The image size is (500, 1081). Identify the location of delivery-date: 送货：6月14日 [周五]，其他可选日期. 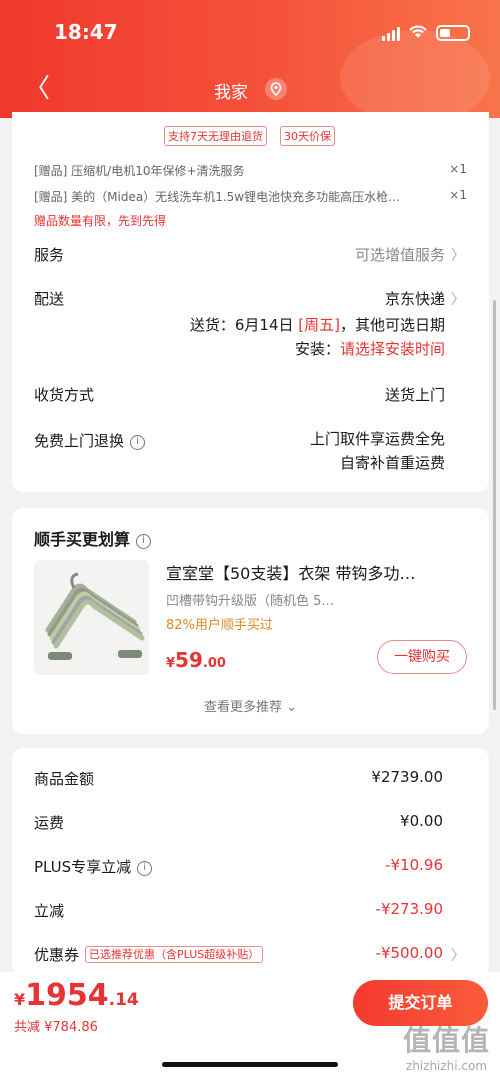
(317, 324).